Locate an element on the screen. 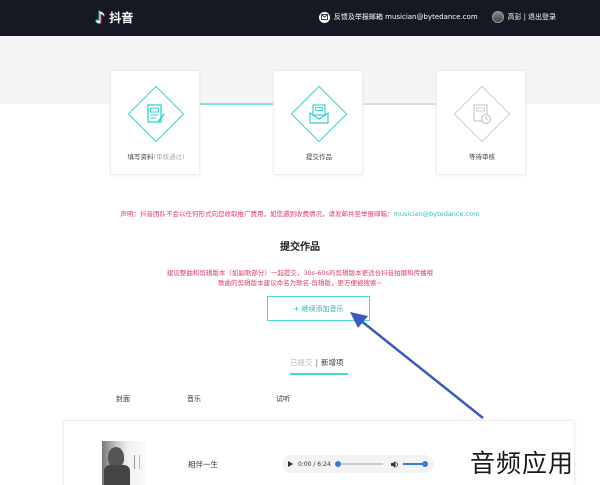  step-card-await-review: 等待审核 is located at coordinates (481, 122).